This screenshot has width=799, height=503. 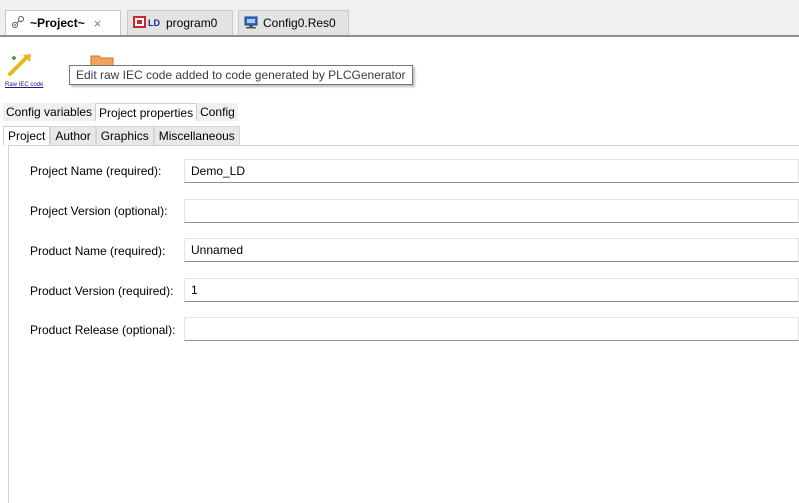 I want to click on project-name-label: Project Name (required):, so click(x=96, y=171).